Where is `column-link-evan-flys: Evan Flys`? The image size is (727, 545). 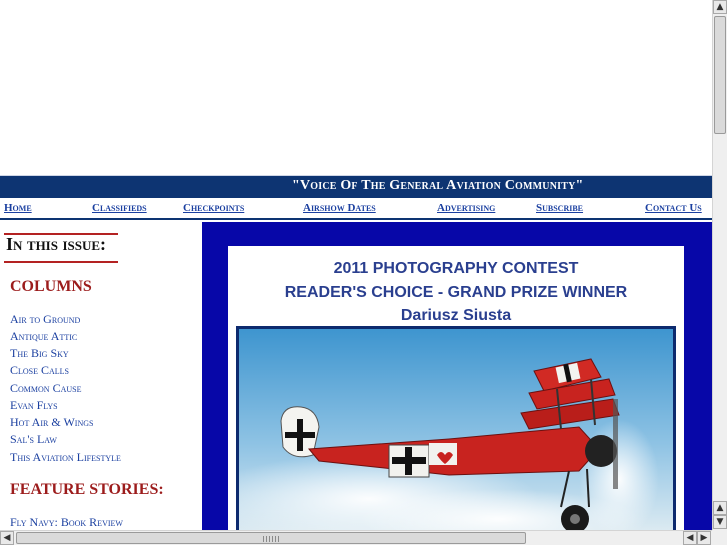
column-link-evan-flys: Evan Flys is located at coordinates (34, 405).